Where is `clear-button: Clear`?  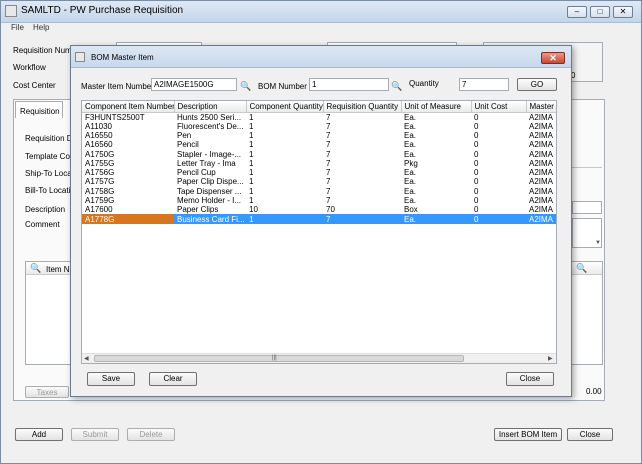
clear-button: Clear is located at coordinates (173, 379).